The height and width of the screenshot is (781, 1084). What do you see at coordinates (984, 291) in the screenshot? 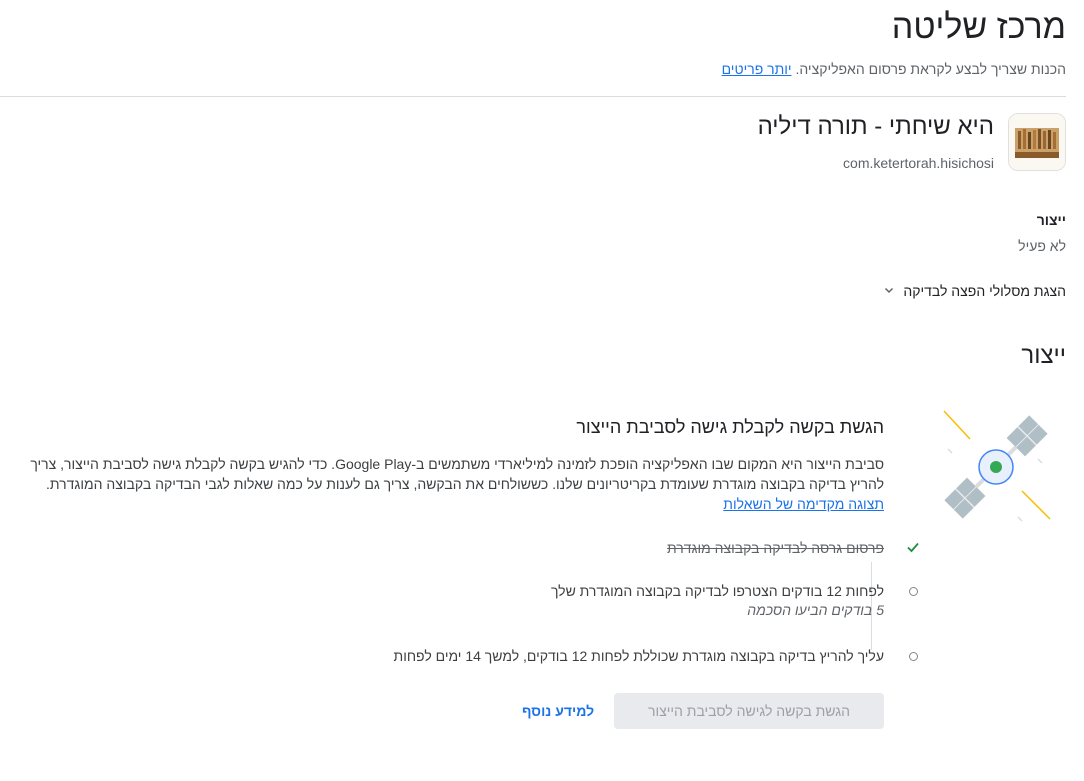
I see `tracks-toggle-label: הצגת מסלולי הפצה לבדיקה` at bounding box center [984, 291].